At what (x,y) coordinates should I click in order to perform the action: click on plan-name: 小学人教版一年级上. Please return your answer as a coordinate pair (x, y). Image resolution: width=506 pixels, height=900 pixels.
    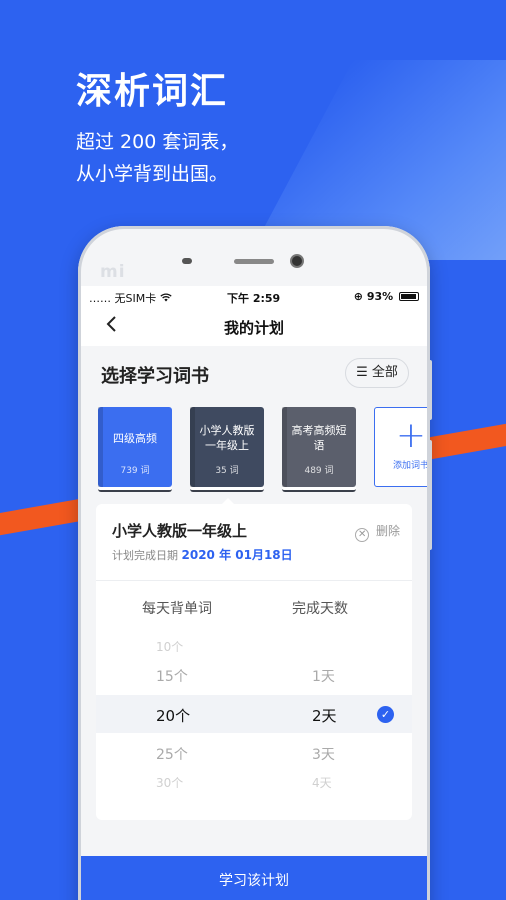
    Looking at the image, I should click on (180, 531).